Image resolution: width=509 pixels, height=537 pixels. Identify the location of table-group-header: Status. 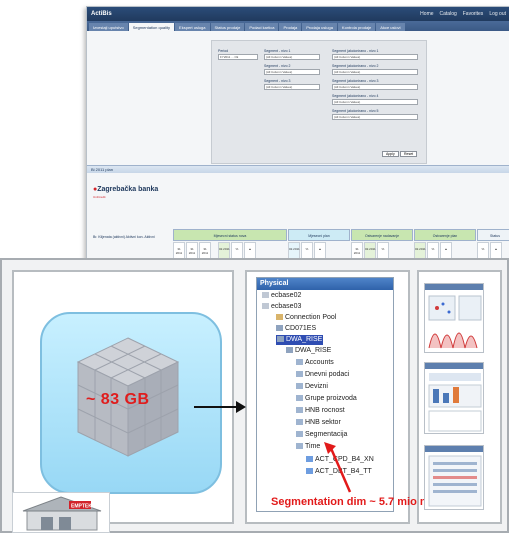
(493, 235).